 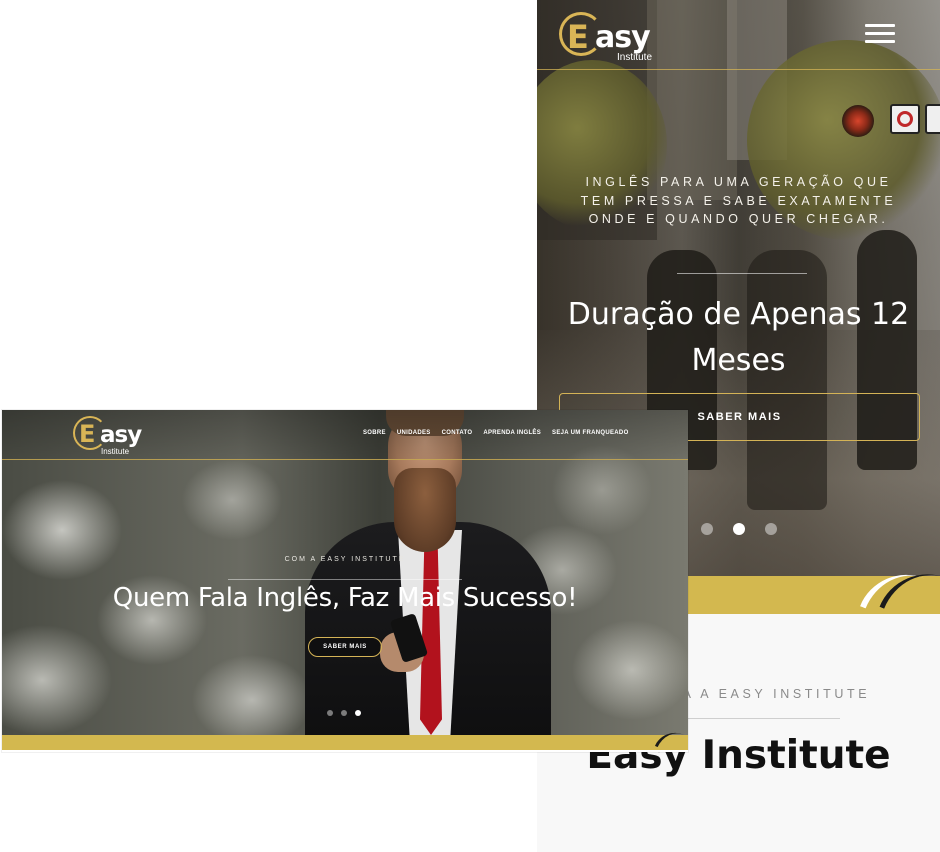 What do you see at coordinates (932, 119) in the screenshot?
I see `traffic-sign-icon` at bounding box center [932, 119].